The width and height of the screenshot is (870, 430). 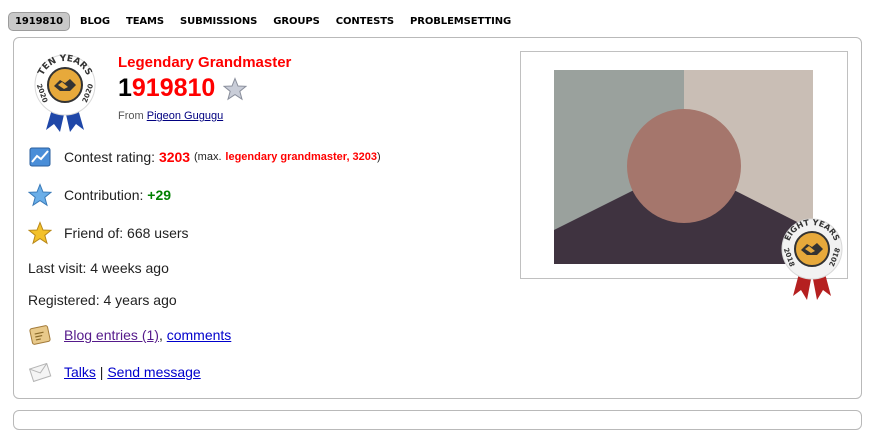 What do you see at coordinates (199, 335) in the screenshot?
I see `comments-link: comments` at bounding box center [199, 335].